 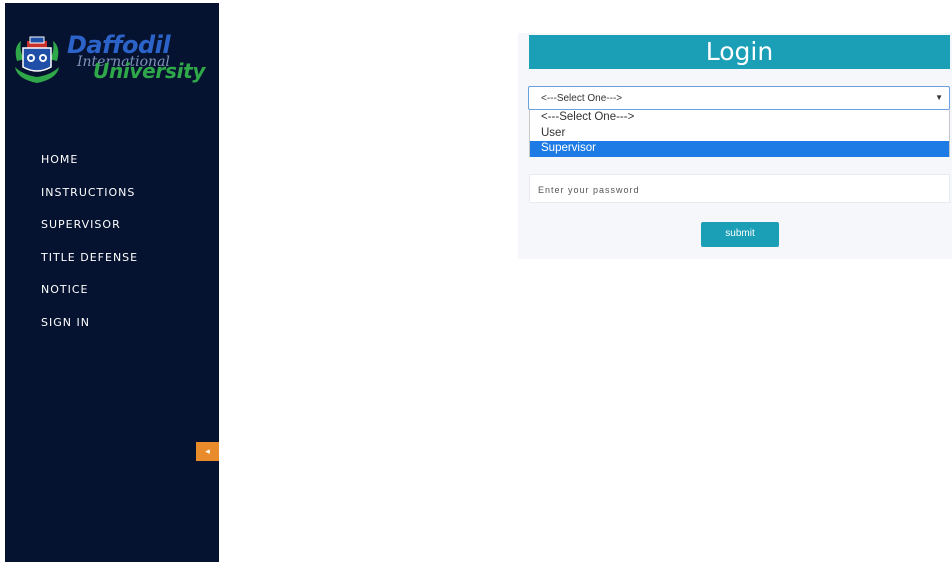 What do you see at coordinates (89, 267) in the screenshot?
I see `nav-item-title-defense: TITLE DEFENSE` at bounding box center [89, 267].